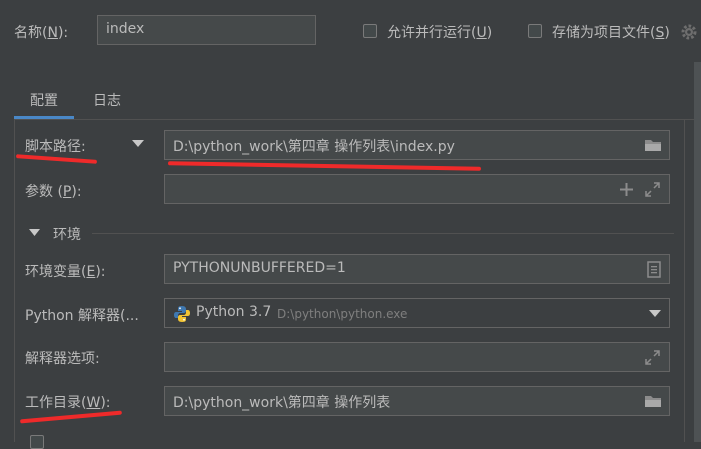  What do you see at coordinates (655, 314) in the screenshot?
I see `chevron-down-icon` at bounding box center [655, 314].